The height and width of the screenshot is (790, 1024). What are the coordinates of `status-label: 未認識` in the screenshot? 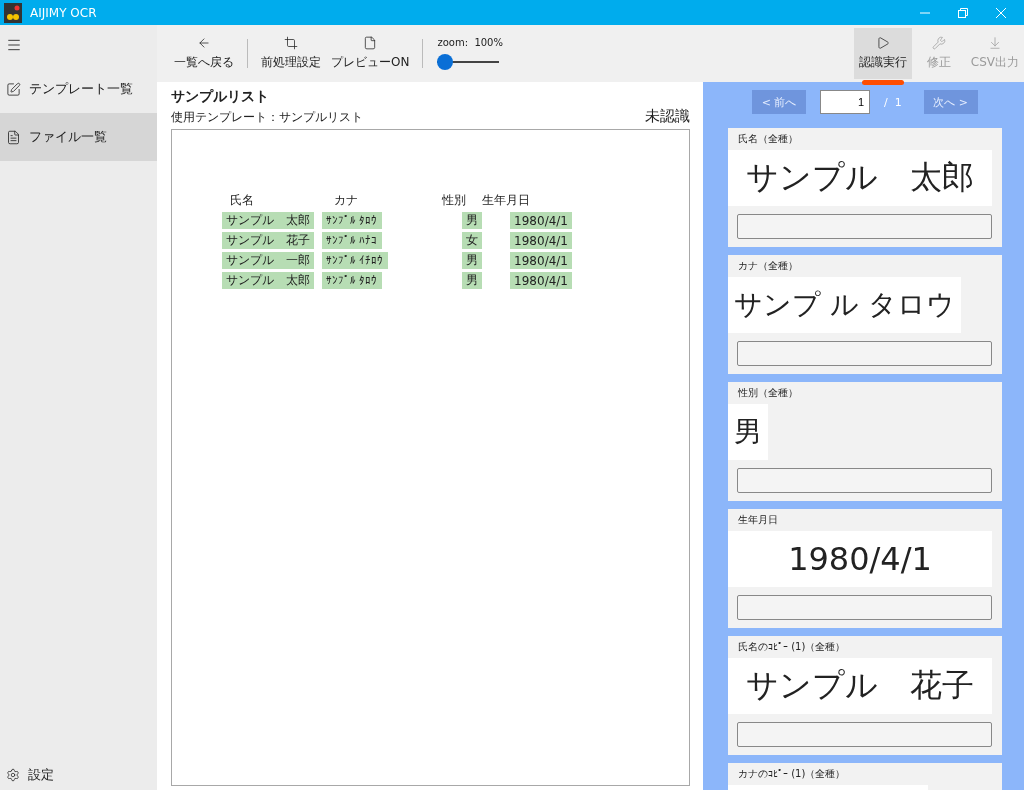 It's located at (667, 116).